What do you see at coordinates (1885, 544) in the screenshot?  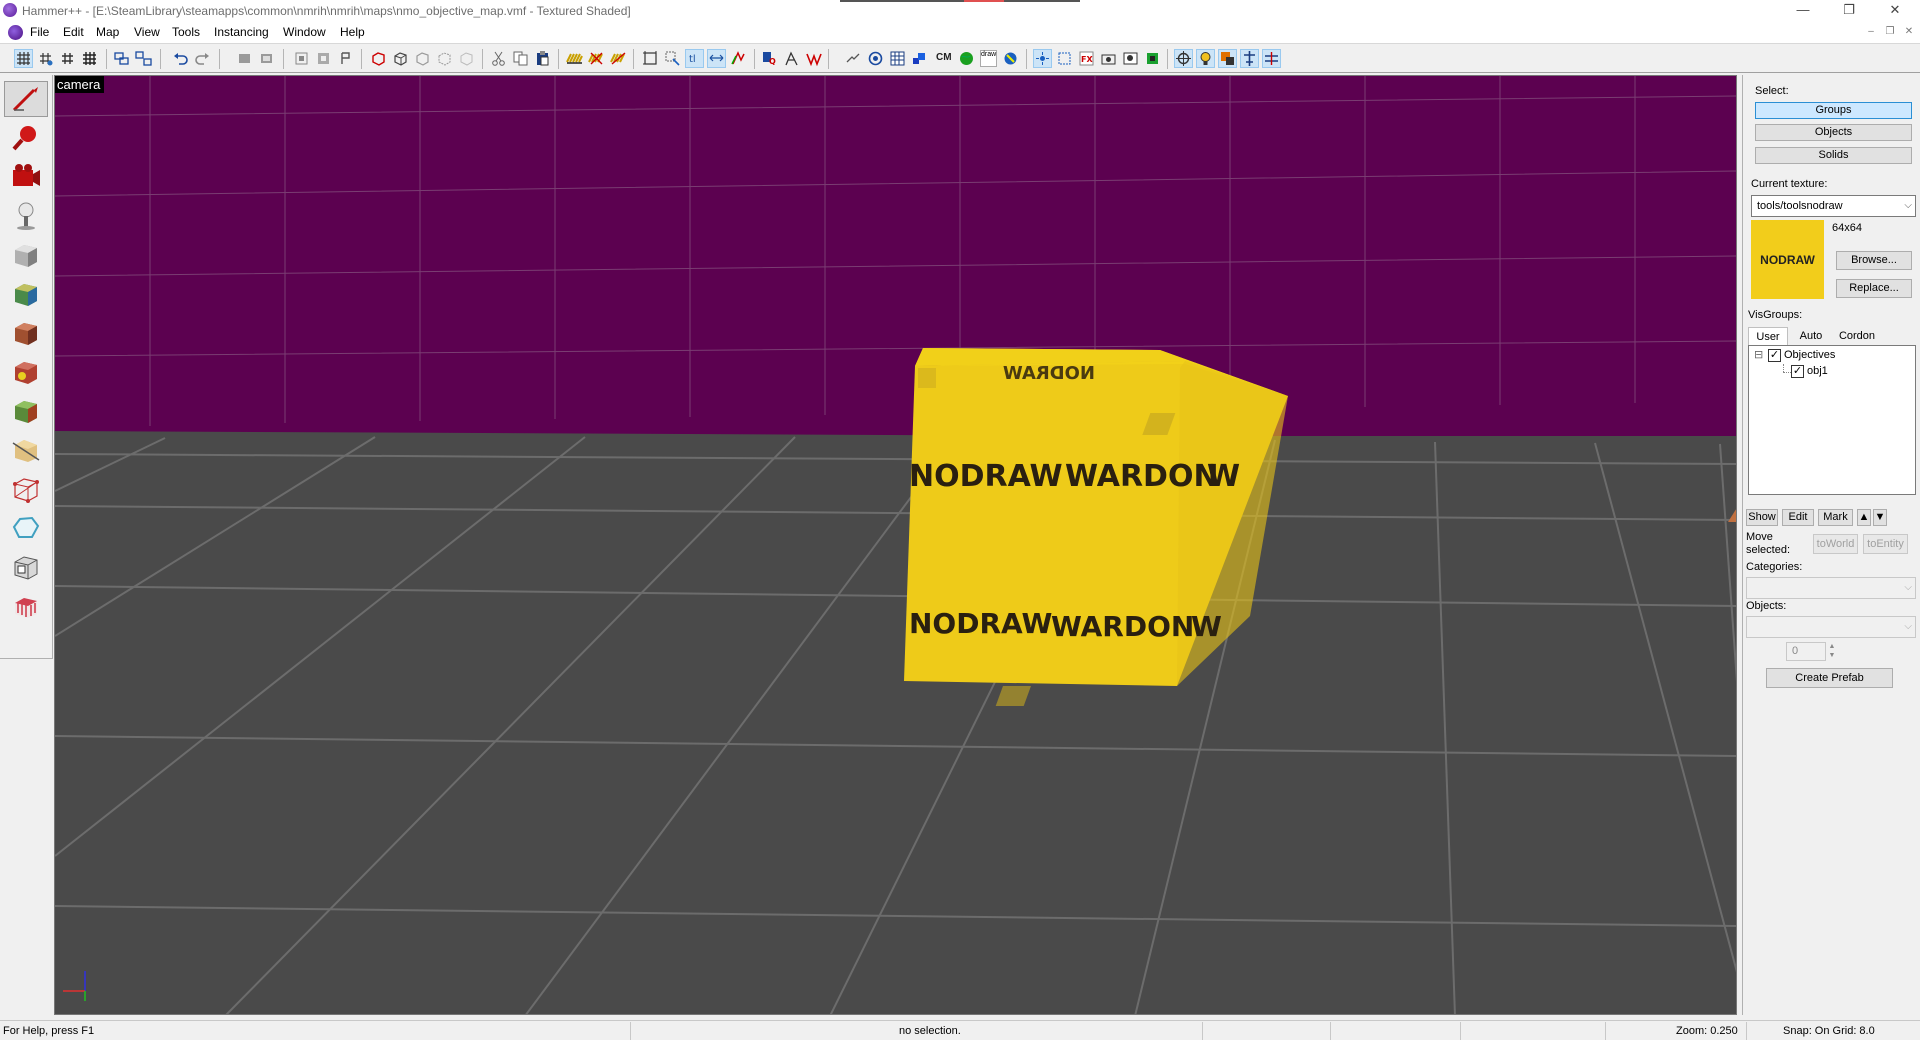 I see `to-entity-button: toEntity` at bounding box center [1885, 544].